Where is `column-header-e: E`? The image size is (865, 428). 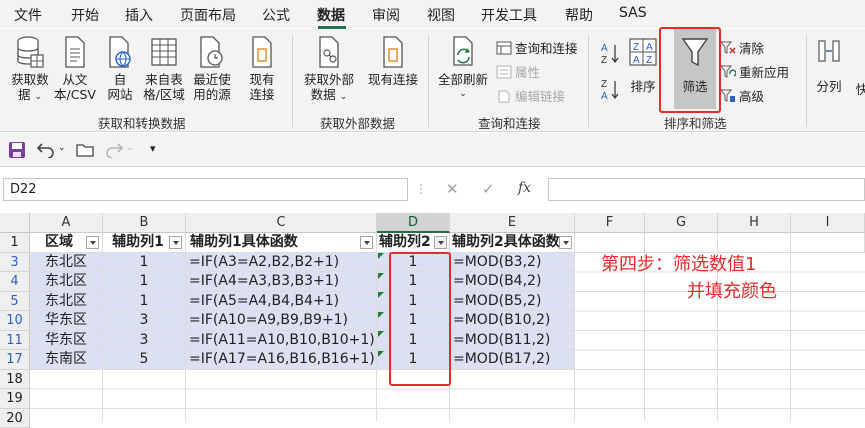 column-header-e: E is located at coordinates (512, 223).